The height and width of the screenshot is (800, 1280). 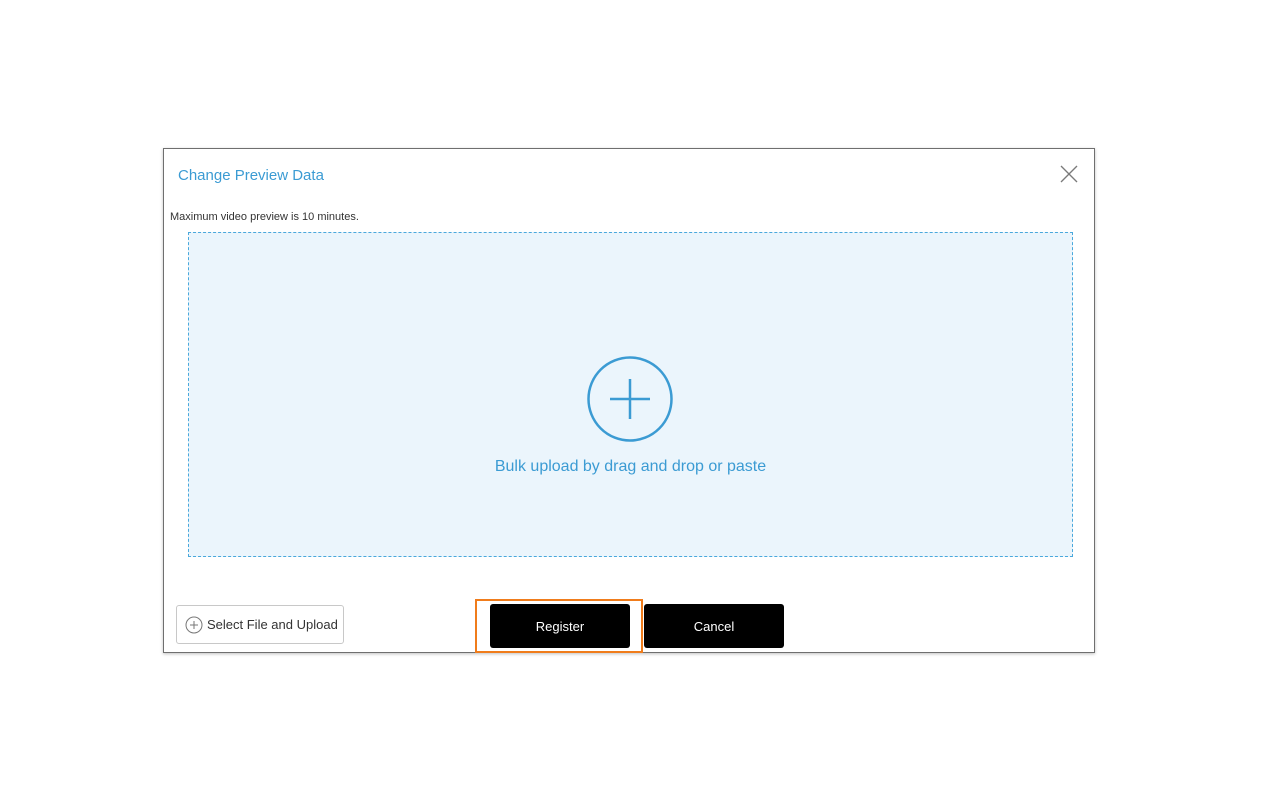 I want to click on dialog-title: Change Preview Data, so click(x=251, y=175).